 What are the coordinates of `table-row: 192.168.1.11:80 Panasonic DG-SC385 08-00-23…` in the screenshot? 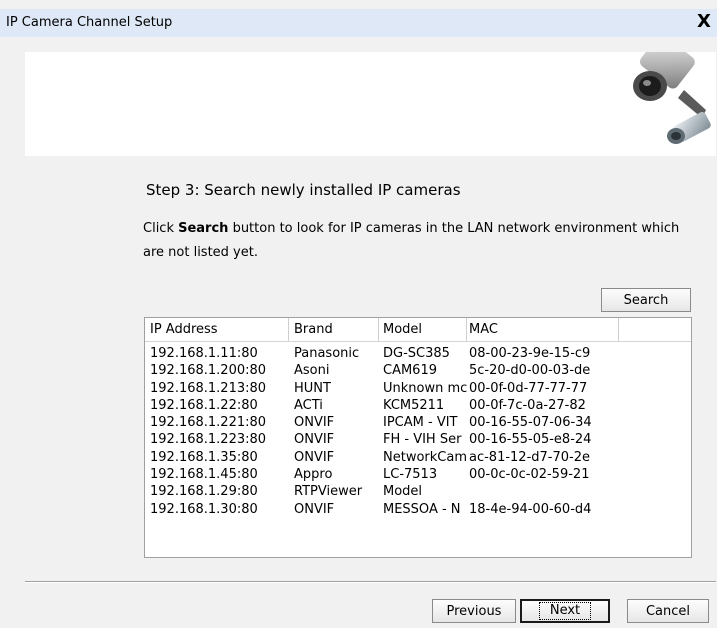 It's located at (418, 353).